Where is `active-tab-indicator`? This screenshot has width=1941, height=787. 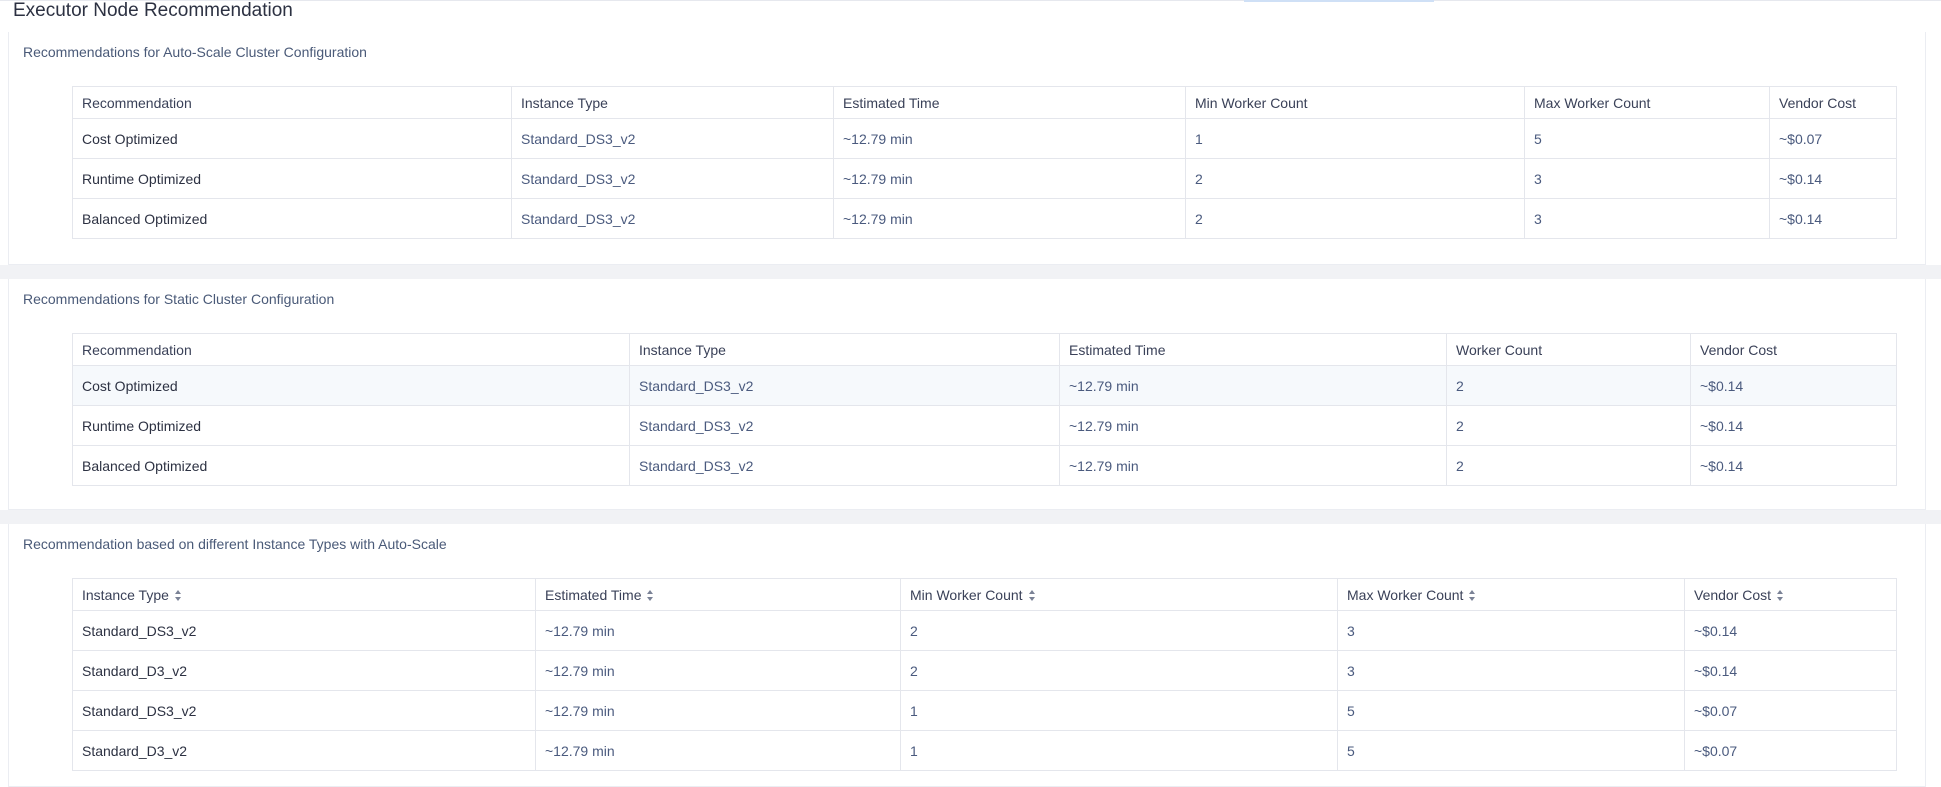
active-tab-indicator is located at coordinates (1339, 1).